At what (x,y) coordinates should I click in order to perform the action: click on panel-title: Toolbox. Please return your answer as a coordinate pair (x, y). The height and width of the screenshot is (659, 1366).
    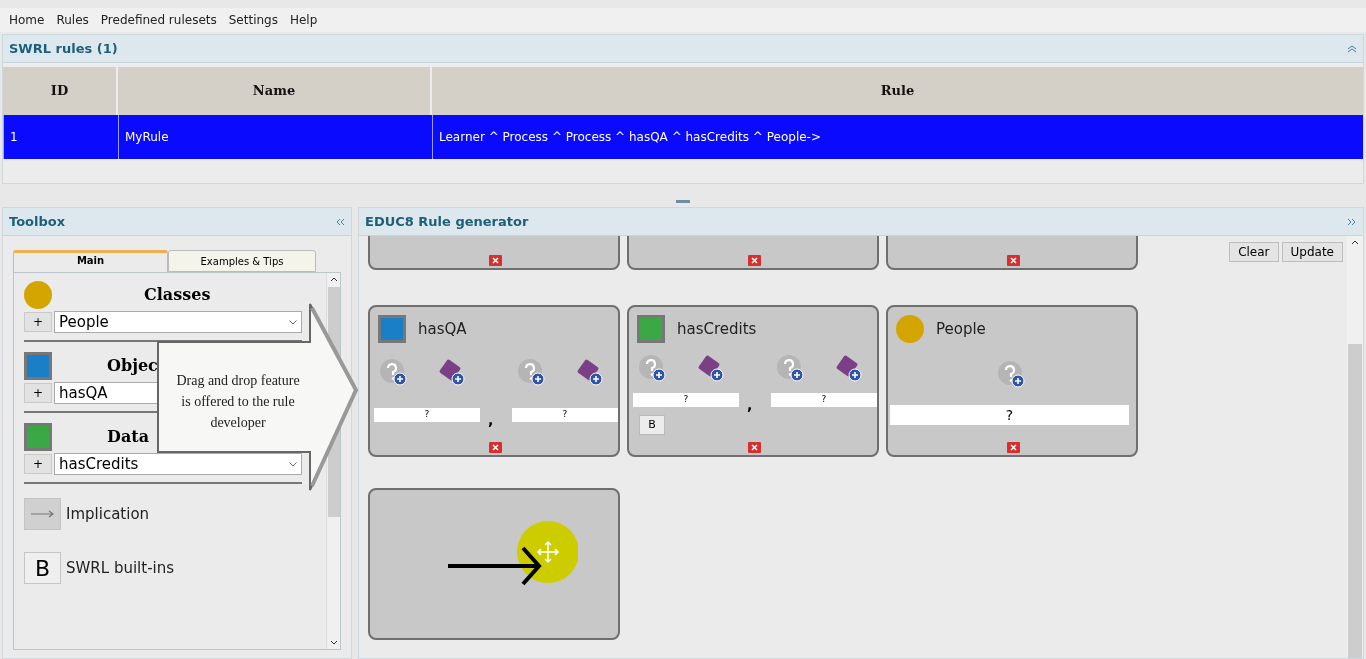
    Looking at the image, I should click on (37, 221).